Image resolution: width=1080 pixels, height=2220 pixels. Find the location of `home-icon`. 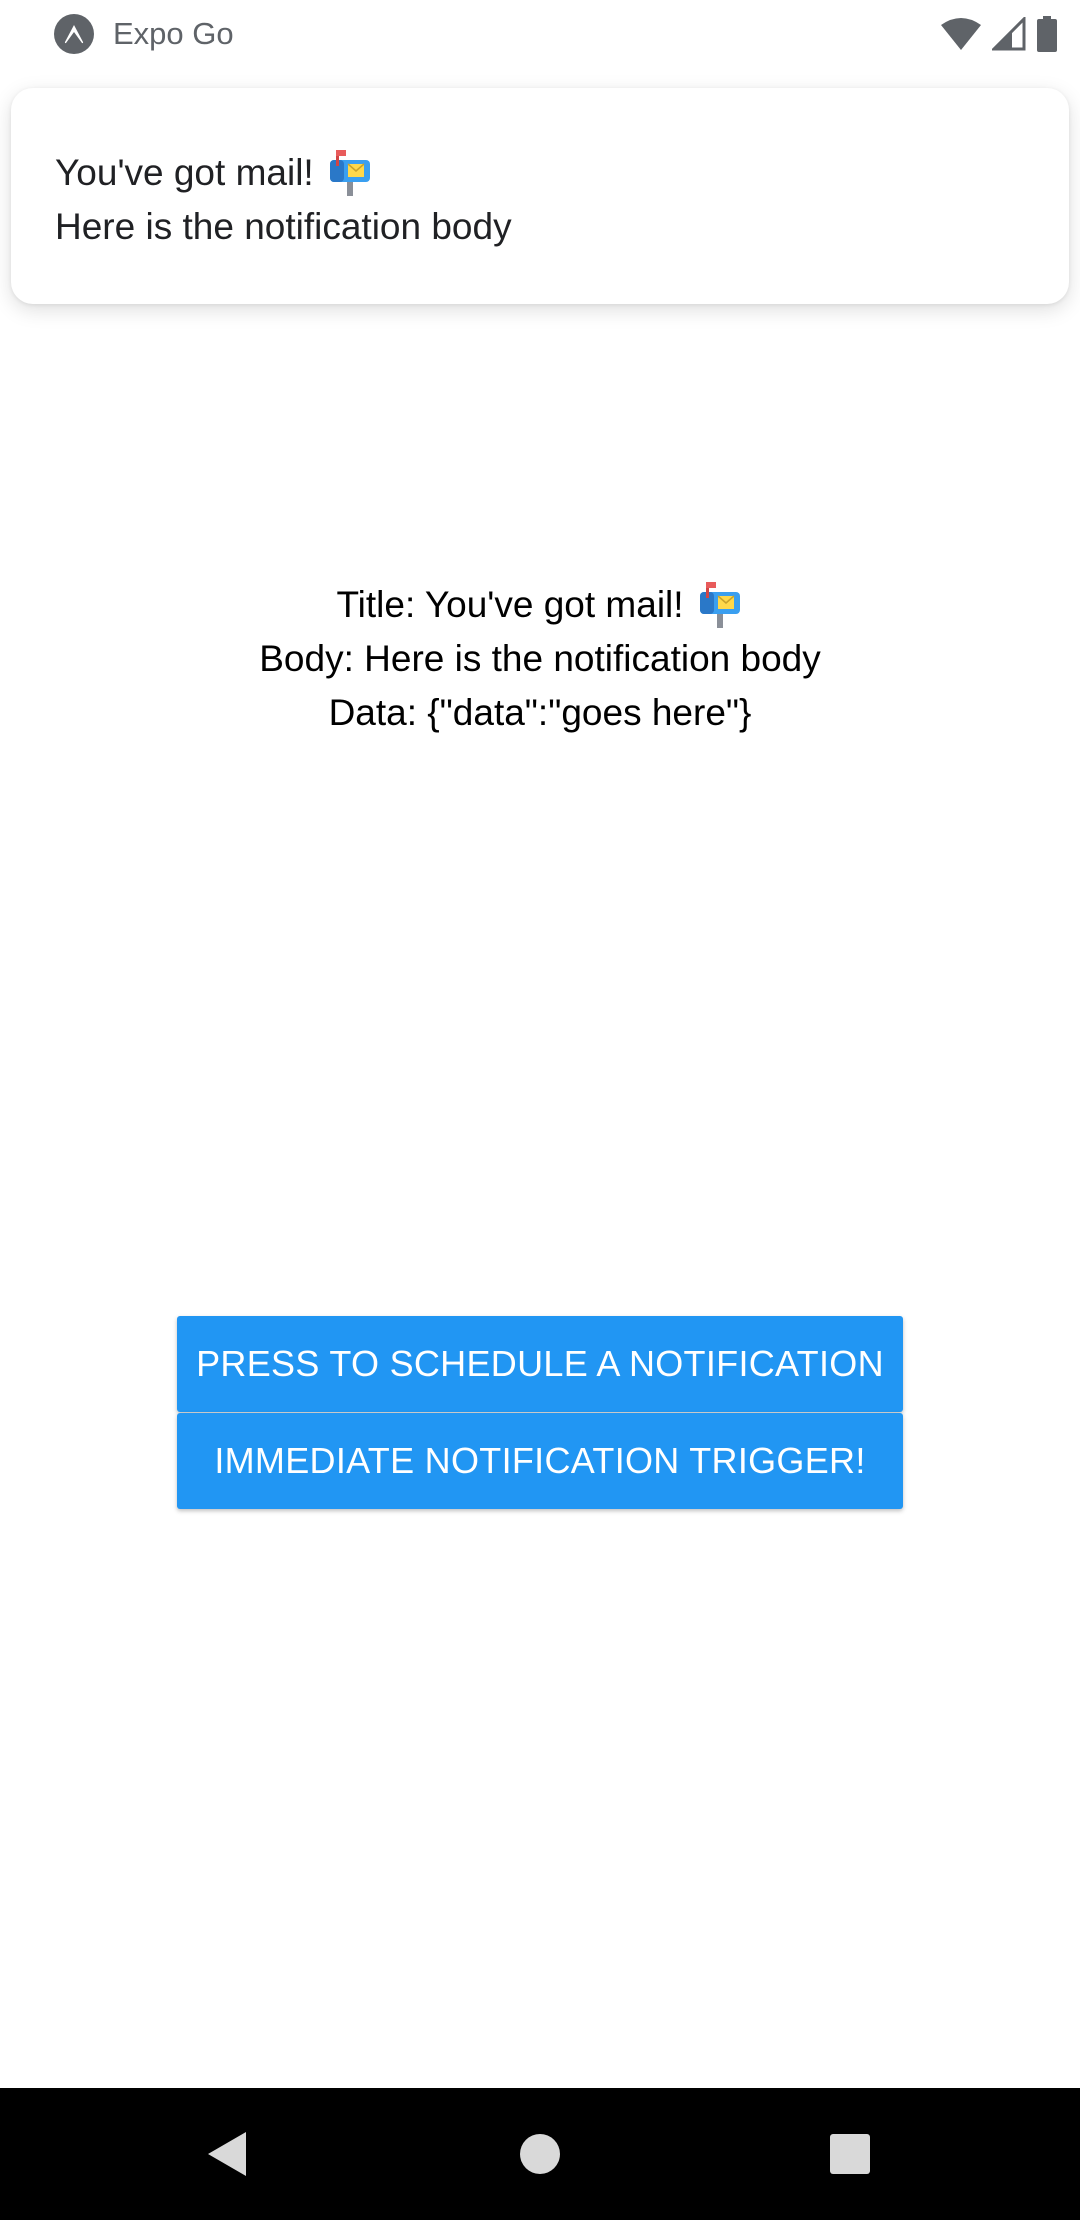

home-icon is located at coordinates (540, 2154).